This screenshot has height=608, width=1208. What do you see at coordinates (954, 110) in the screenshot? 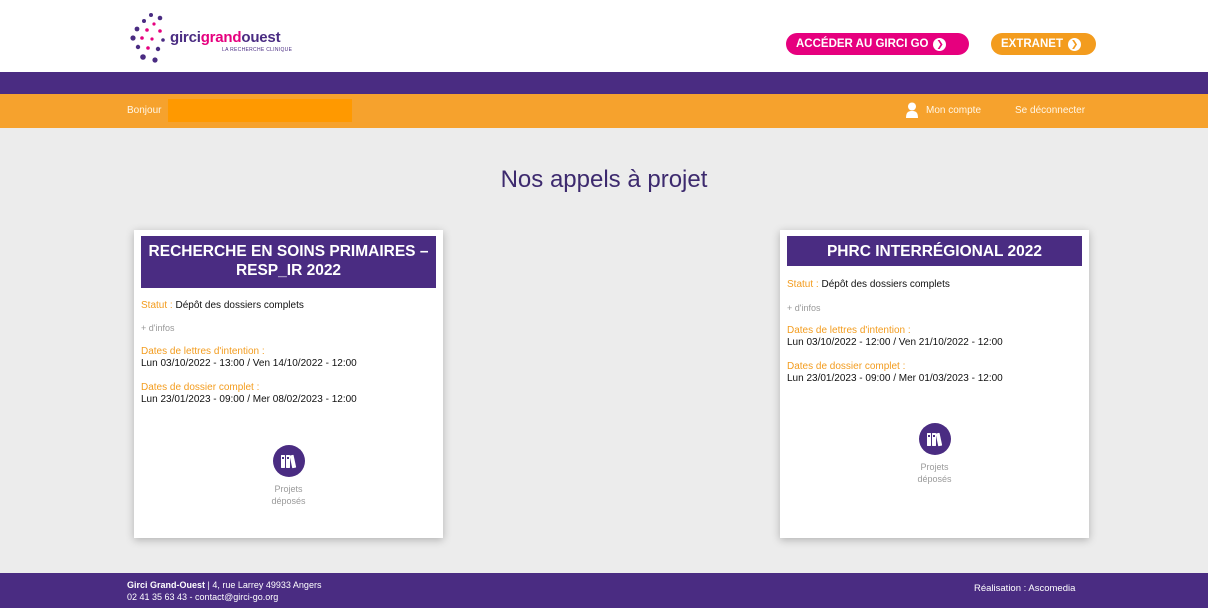
I see `my-account-label: Mon compte` at bounding box center [954, 110].